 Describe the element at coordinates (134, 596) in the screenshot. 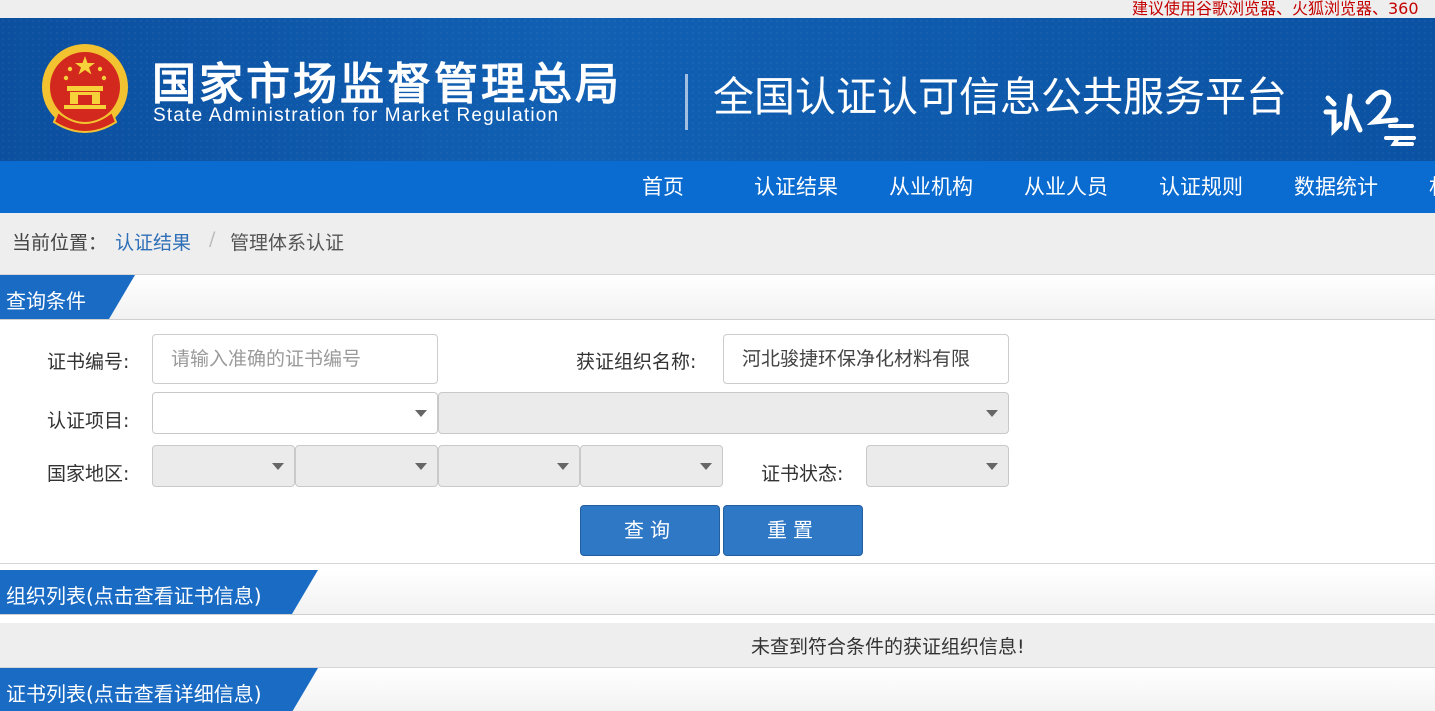

I see `org-list-title: 组织列表(点击查看证书信息)` at that location.